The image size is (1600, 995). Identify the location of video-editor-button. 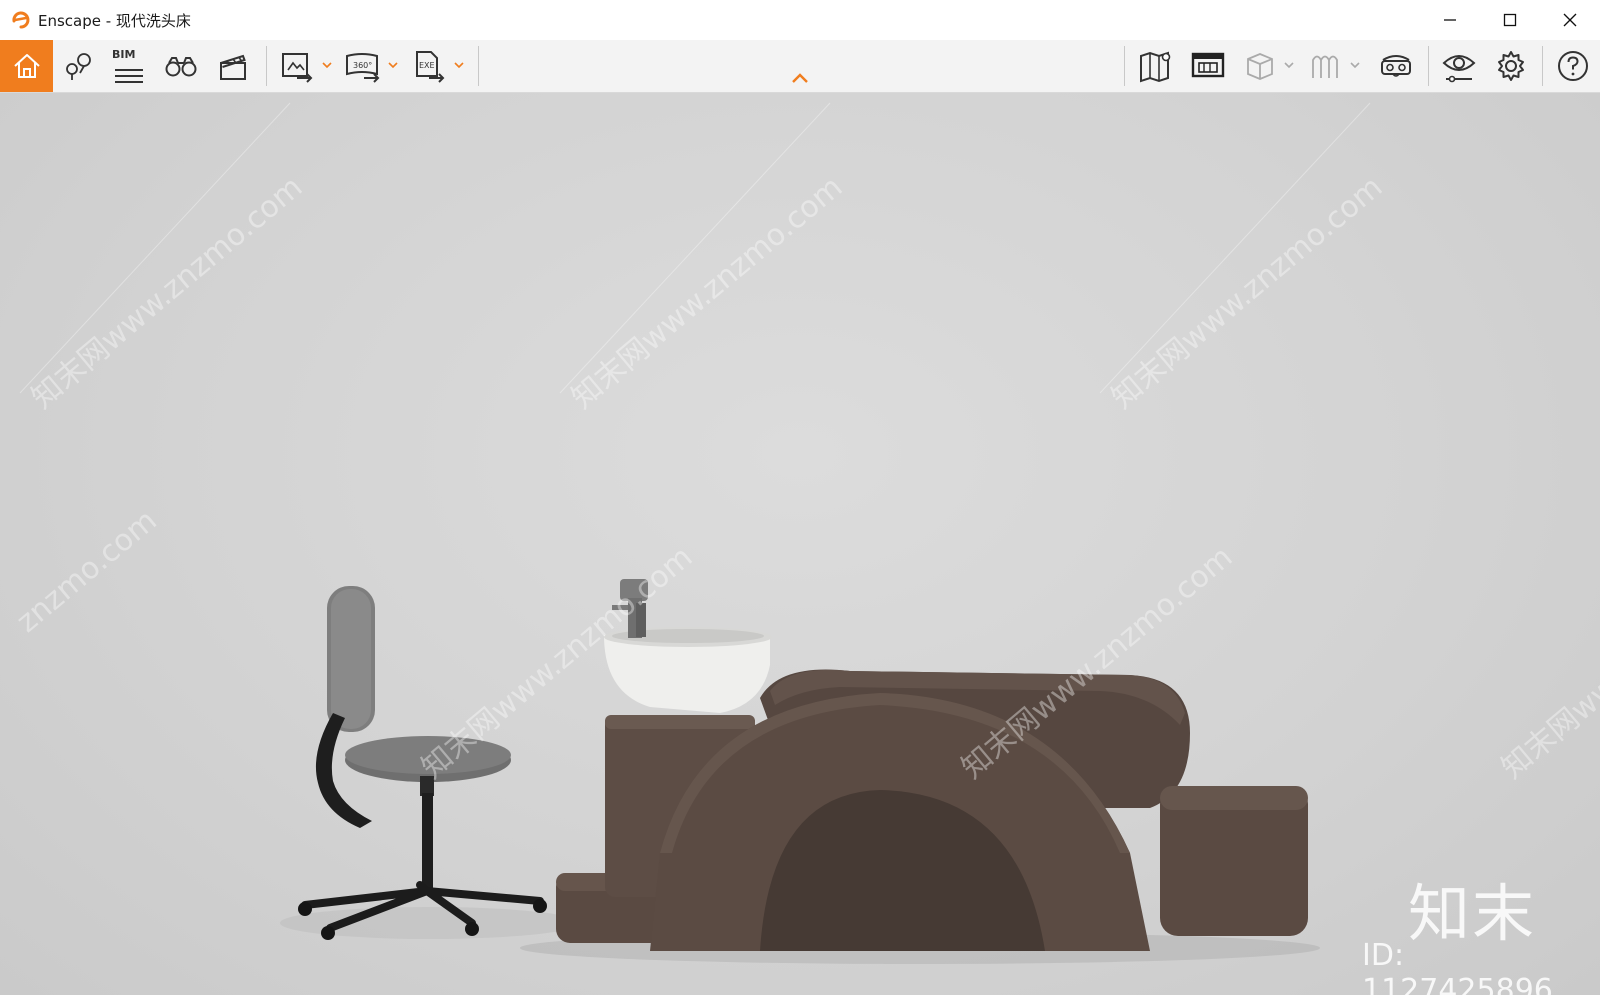
(233, 66).